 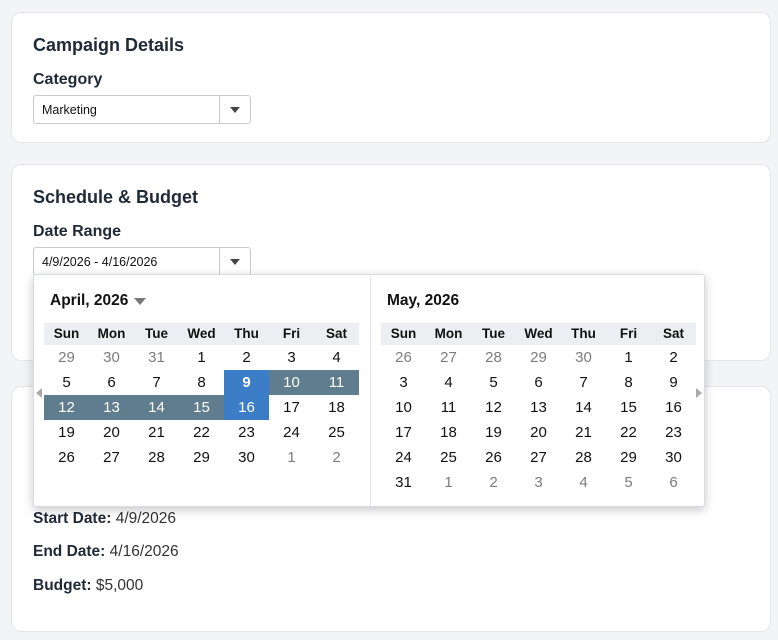 What do you see at coordinates (336, 382) in the screenshot?
I see `in-range-day: 11` at bounding box center [336, 382].